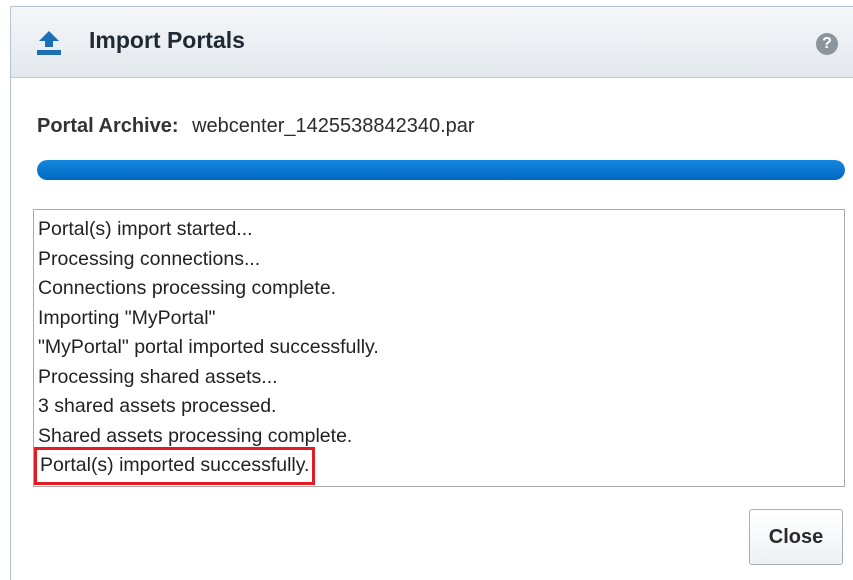  I want to click on import-progress-bar, so click(441, 170).